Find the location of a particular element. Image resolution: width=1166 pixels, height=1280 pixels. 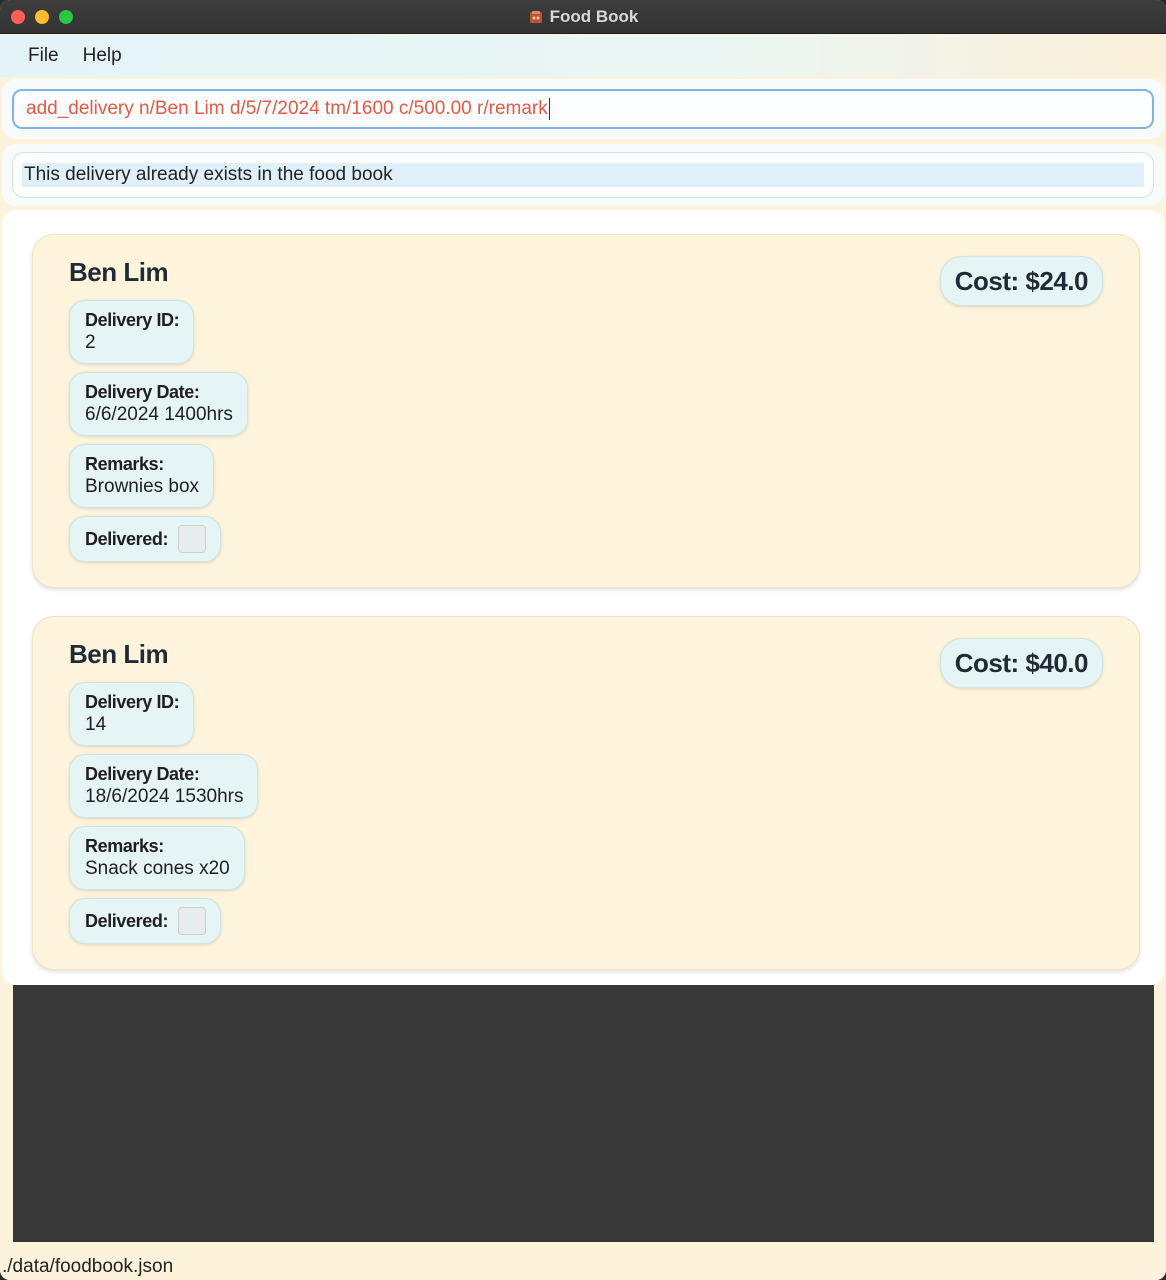

remarks-value: Snack cones x20 is located at coordinates (157, 868).